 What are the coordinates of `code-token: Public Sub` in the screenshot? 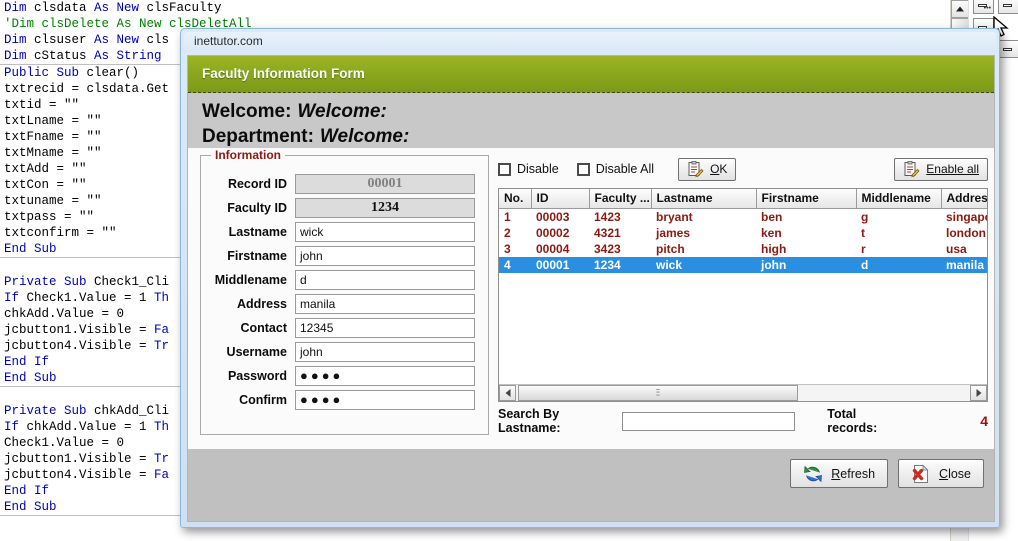 It's located at (42, 73).